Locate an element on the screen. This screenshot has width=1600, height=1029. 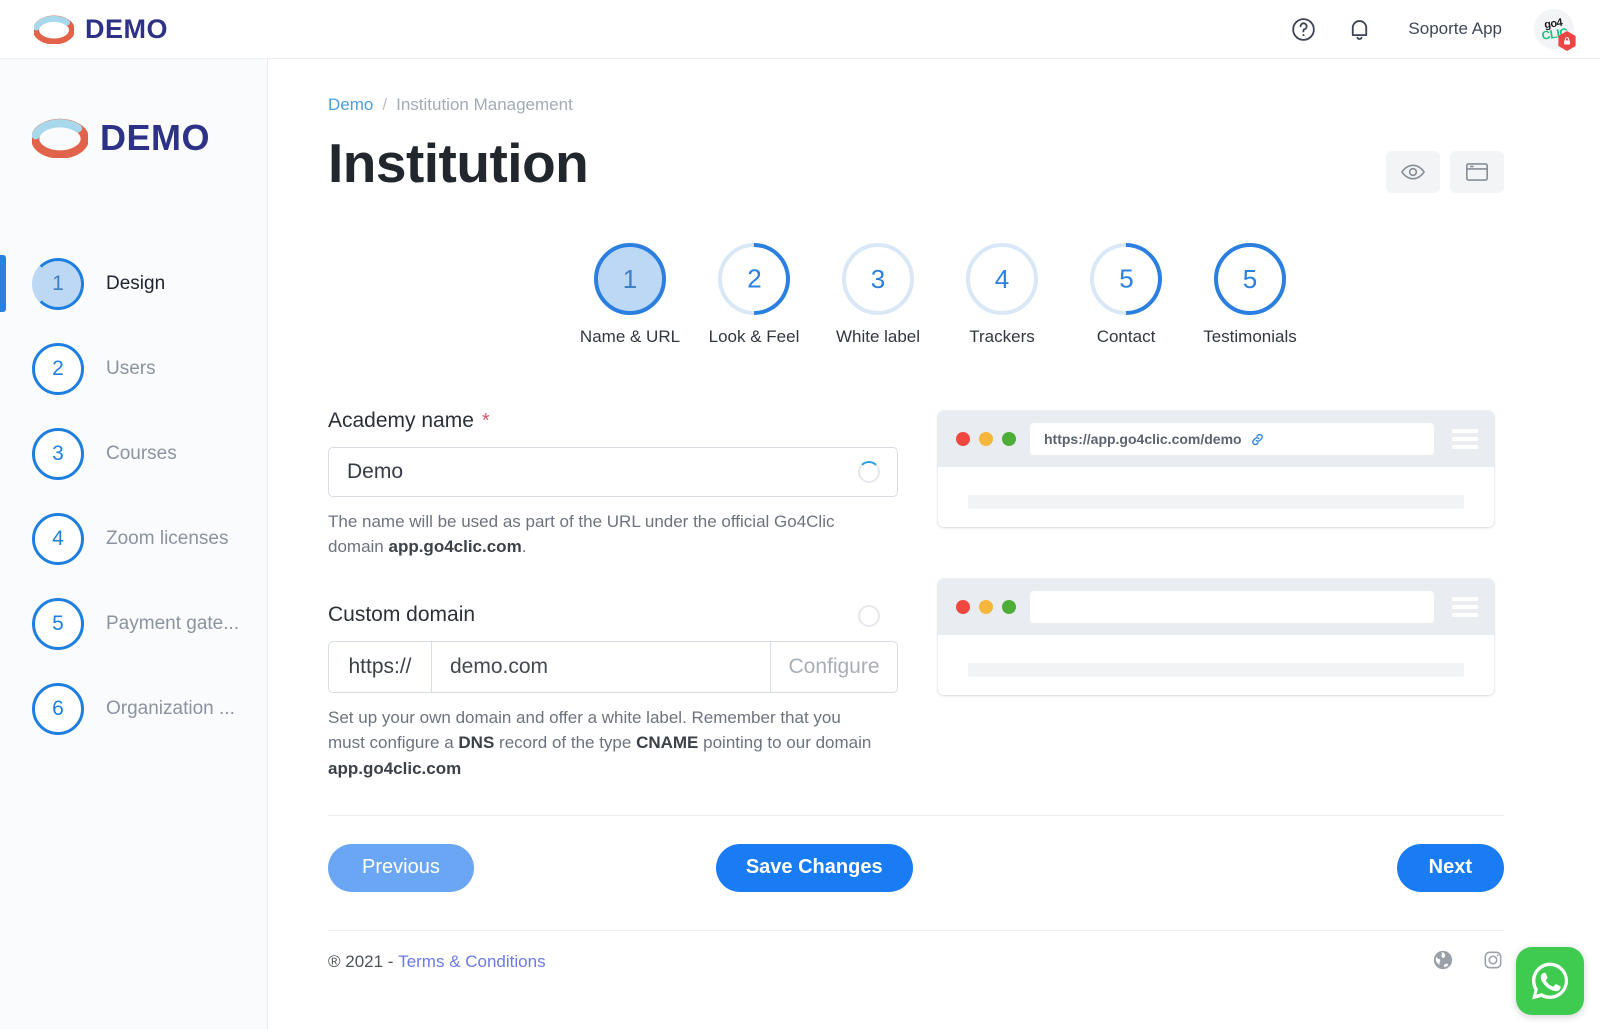
domain-protocol-prefix: https:// is located at coordinates (380, 667).